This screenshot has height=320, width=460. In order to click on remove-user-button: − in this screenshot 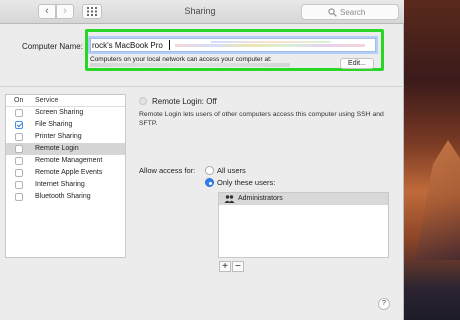, I will do `click(238, 266)`.